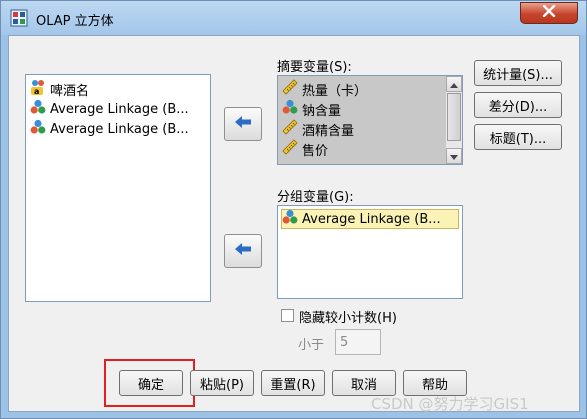  I want to click on list-item: 热量（卡）, so click(361, 89).